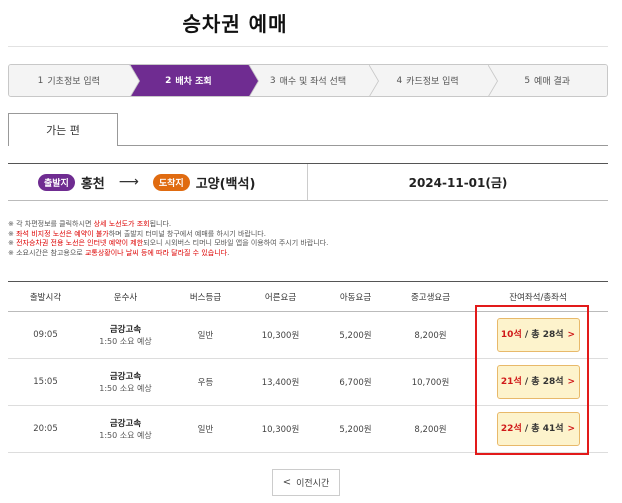 The width and height of the screenshot is (622, 503). Describe the element at coordinates (121, 224) in the screenshot. I see `notice-highlight: 상세 노선도가 조회` at that location.